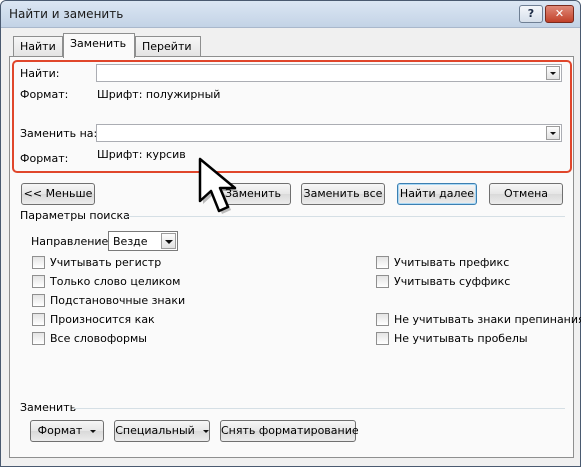  Describe the element at coordinates (38, 281) in the screenshot. I see `whole-word-checkbox` at that location.